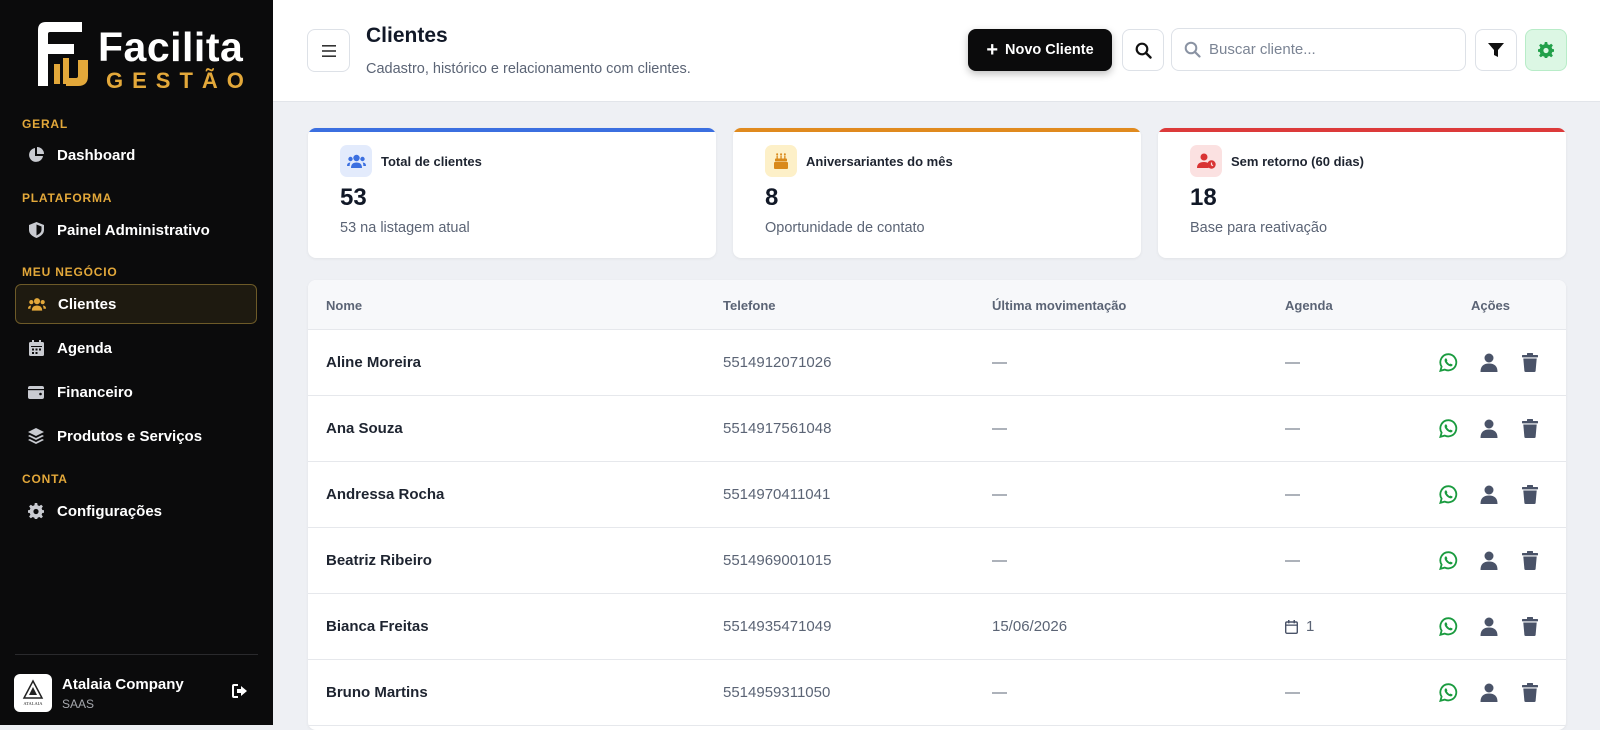  Describe the element at coordinates (136, 348) in the screenshot. I see `sidebar-item-agenda: Agenda` at that location.